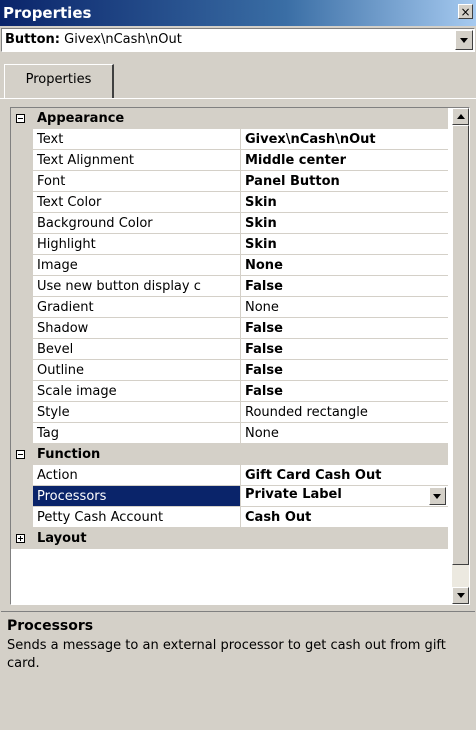 This screenshot has width=476, height=730. Describe the element at coordinates (229, 454) in the screenshot. I see `category-row-function: Function` at that location.